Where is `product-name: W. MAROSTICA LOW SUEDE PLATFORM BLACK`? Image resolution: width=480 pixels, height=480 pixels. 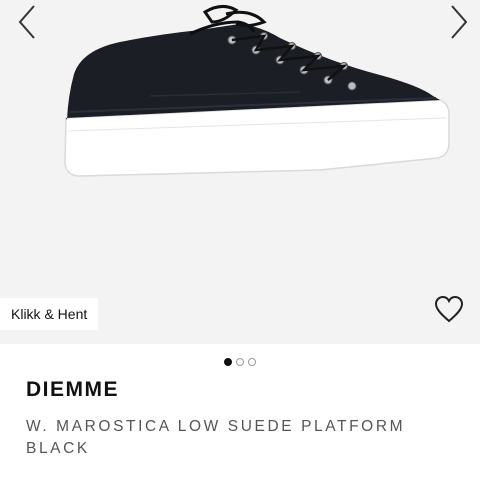
product-name: W. MAROSTICA LOW SUEDE PLATFORM BLACK is located at coordinates (216, 437).